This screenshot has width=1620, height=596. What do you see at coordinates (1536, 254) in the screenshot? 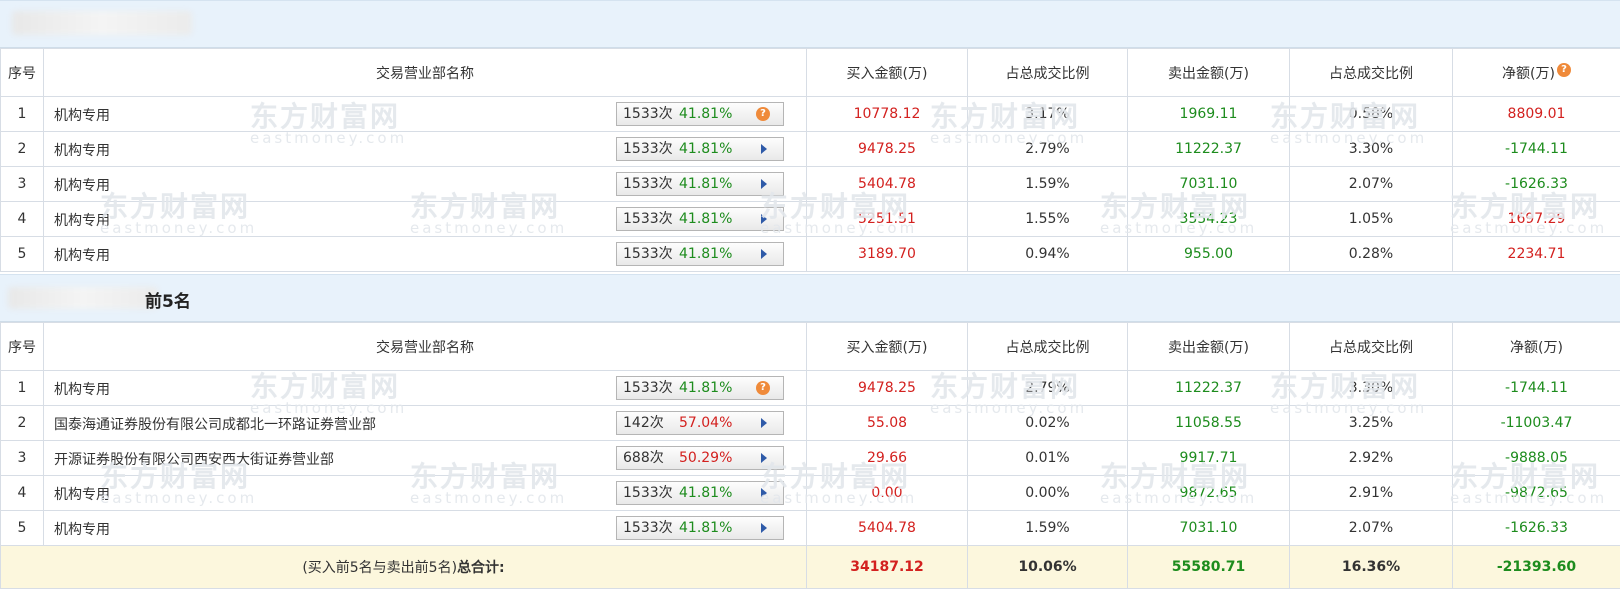
I see `net-amount: 2234.71` at bounding box center [1536, 254].